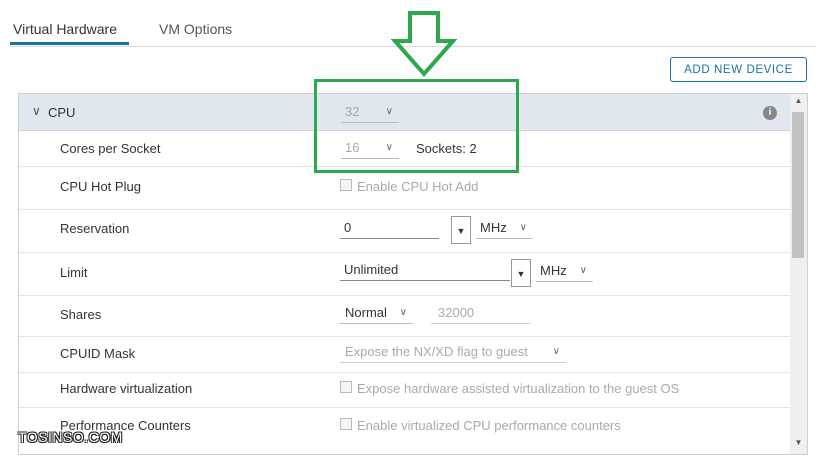 Image resolution: width=821 pixels, height=458 pixels. What do you see at coordinates (366, 312) in the screenshot?
I see `shares-level-value: Normal` at bounding box center [366, 312].